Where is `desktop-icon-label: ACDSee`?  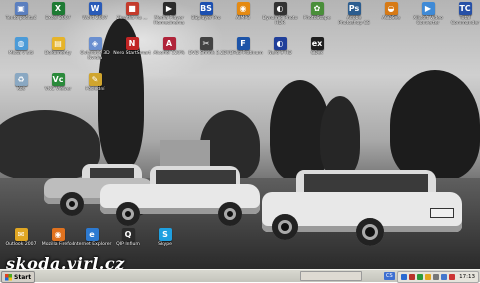
desktop-icon-label: ACDSee is located at coordinates (391, 18).